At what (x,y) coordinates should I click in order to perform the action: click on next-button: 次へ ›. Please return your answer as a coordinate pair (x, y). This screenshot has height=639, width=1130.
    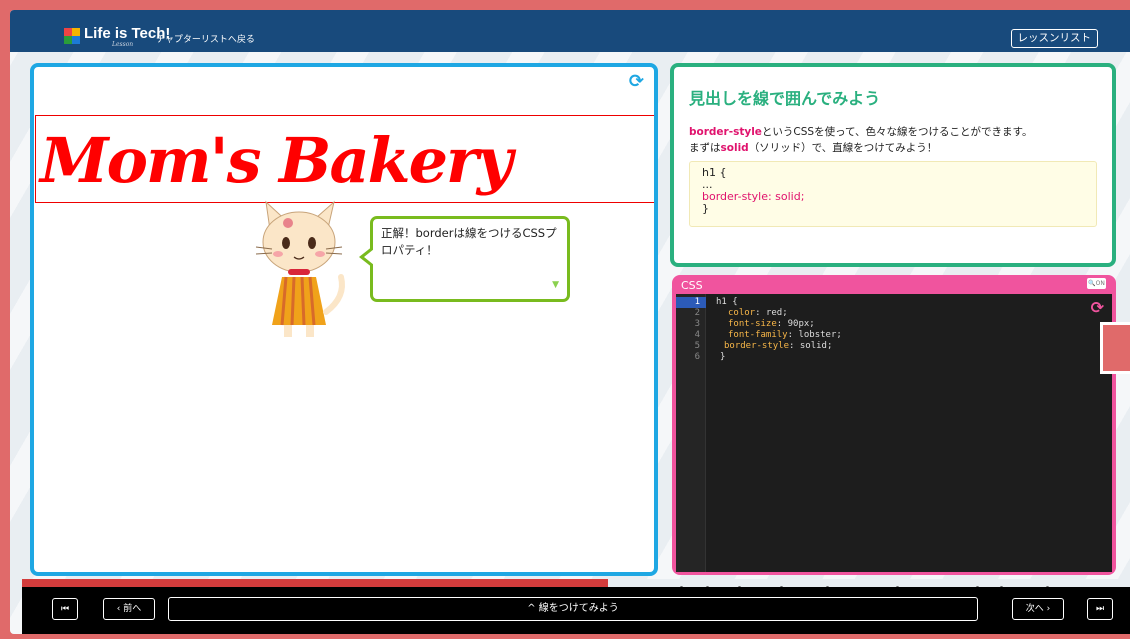
    Looking at the image, I should click on (1038, 609).